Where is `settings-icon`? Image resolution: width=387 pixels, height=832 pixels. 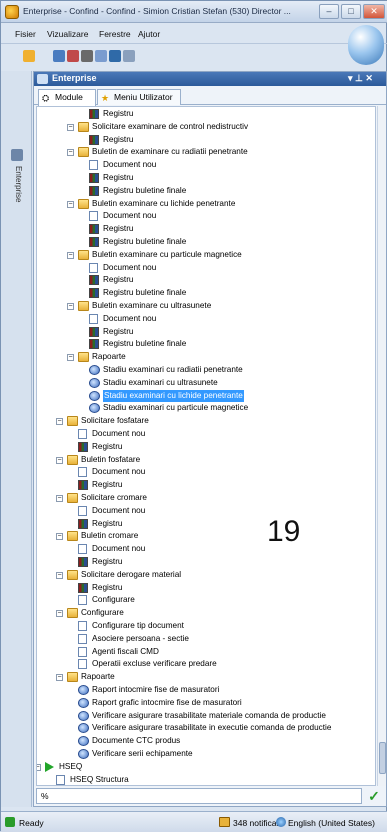 settings-icon is located at coordinates (129, 56).